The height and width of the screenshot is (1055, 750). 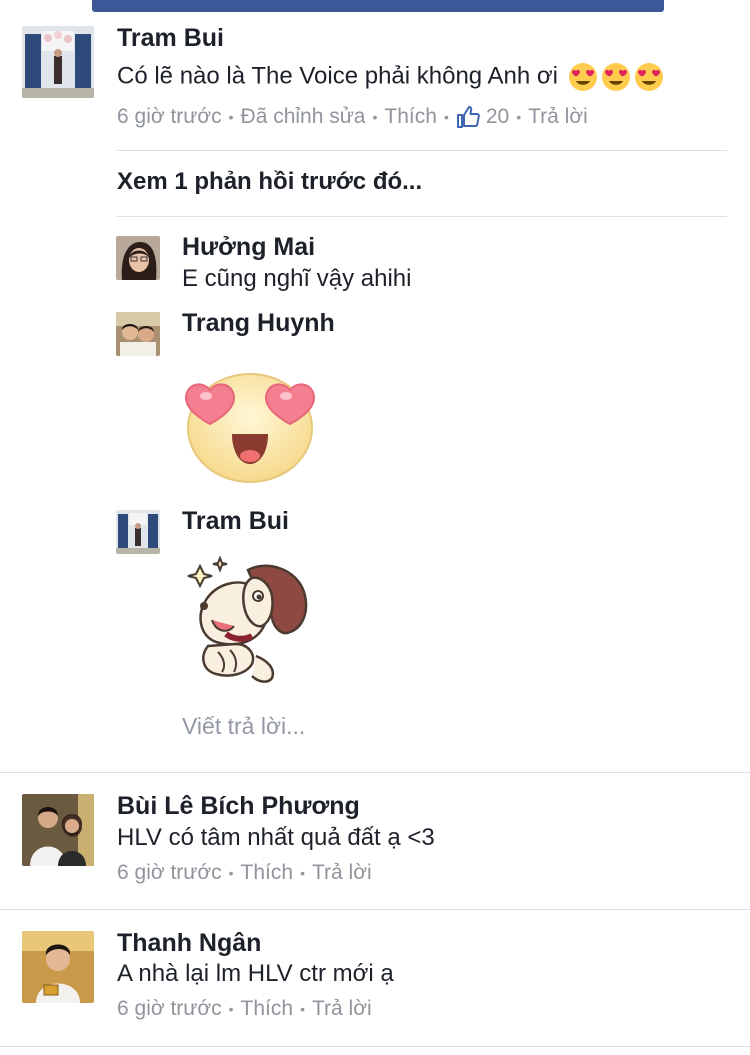 I want to click on commenter-name: Bùi Lê Bích Phương, so click(x=238, y=806).